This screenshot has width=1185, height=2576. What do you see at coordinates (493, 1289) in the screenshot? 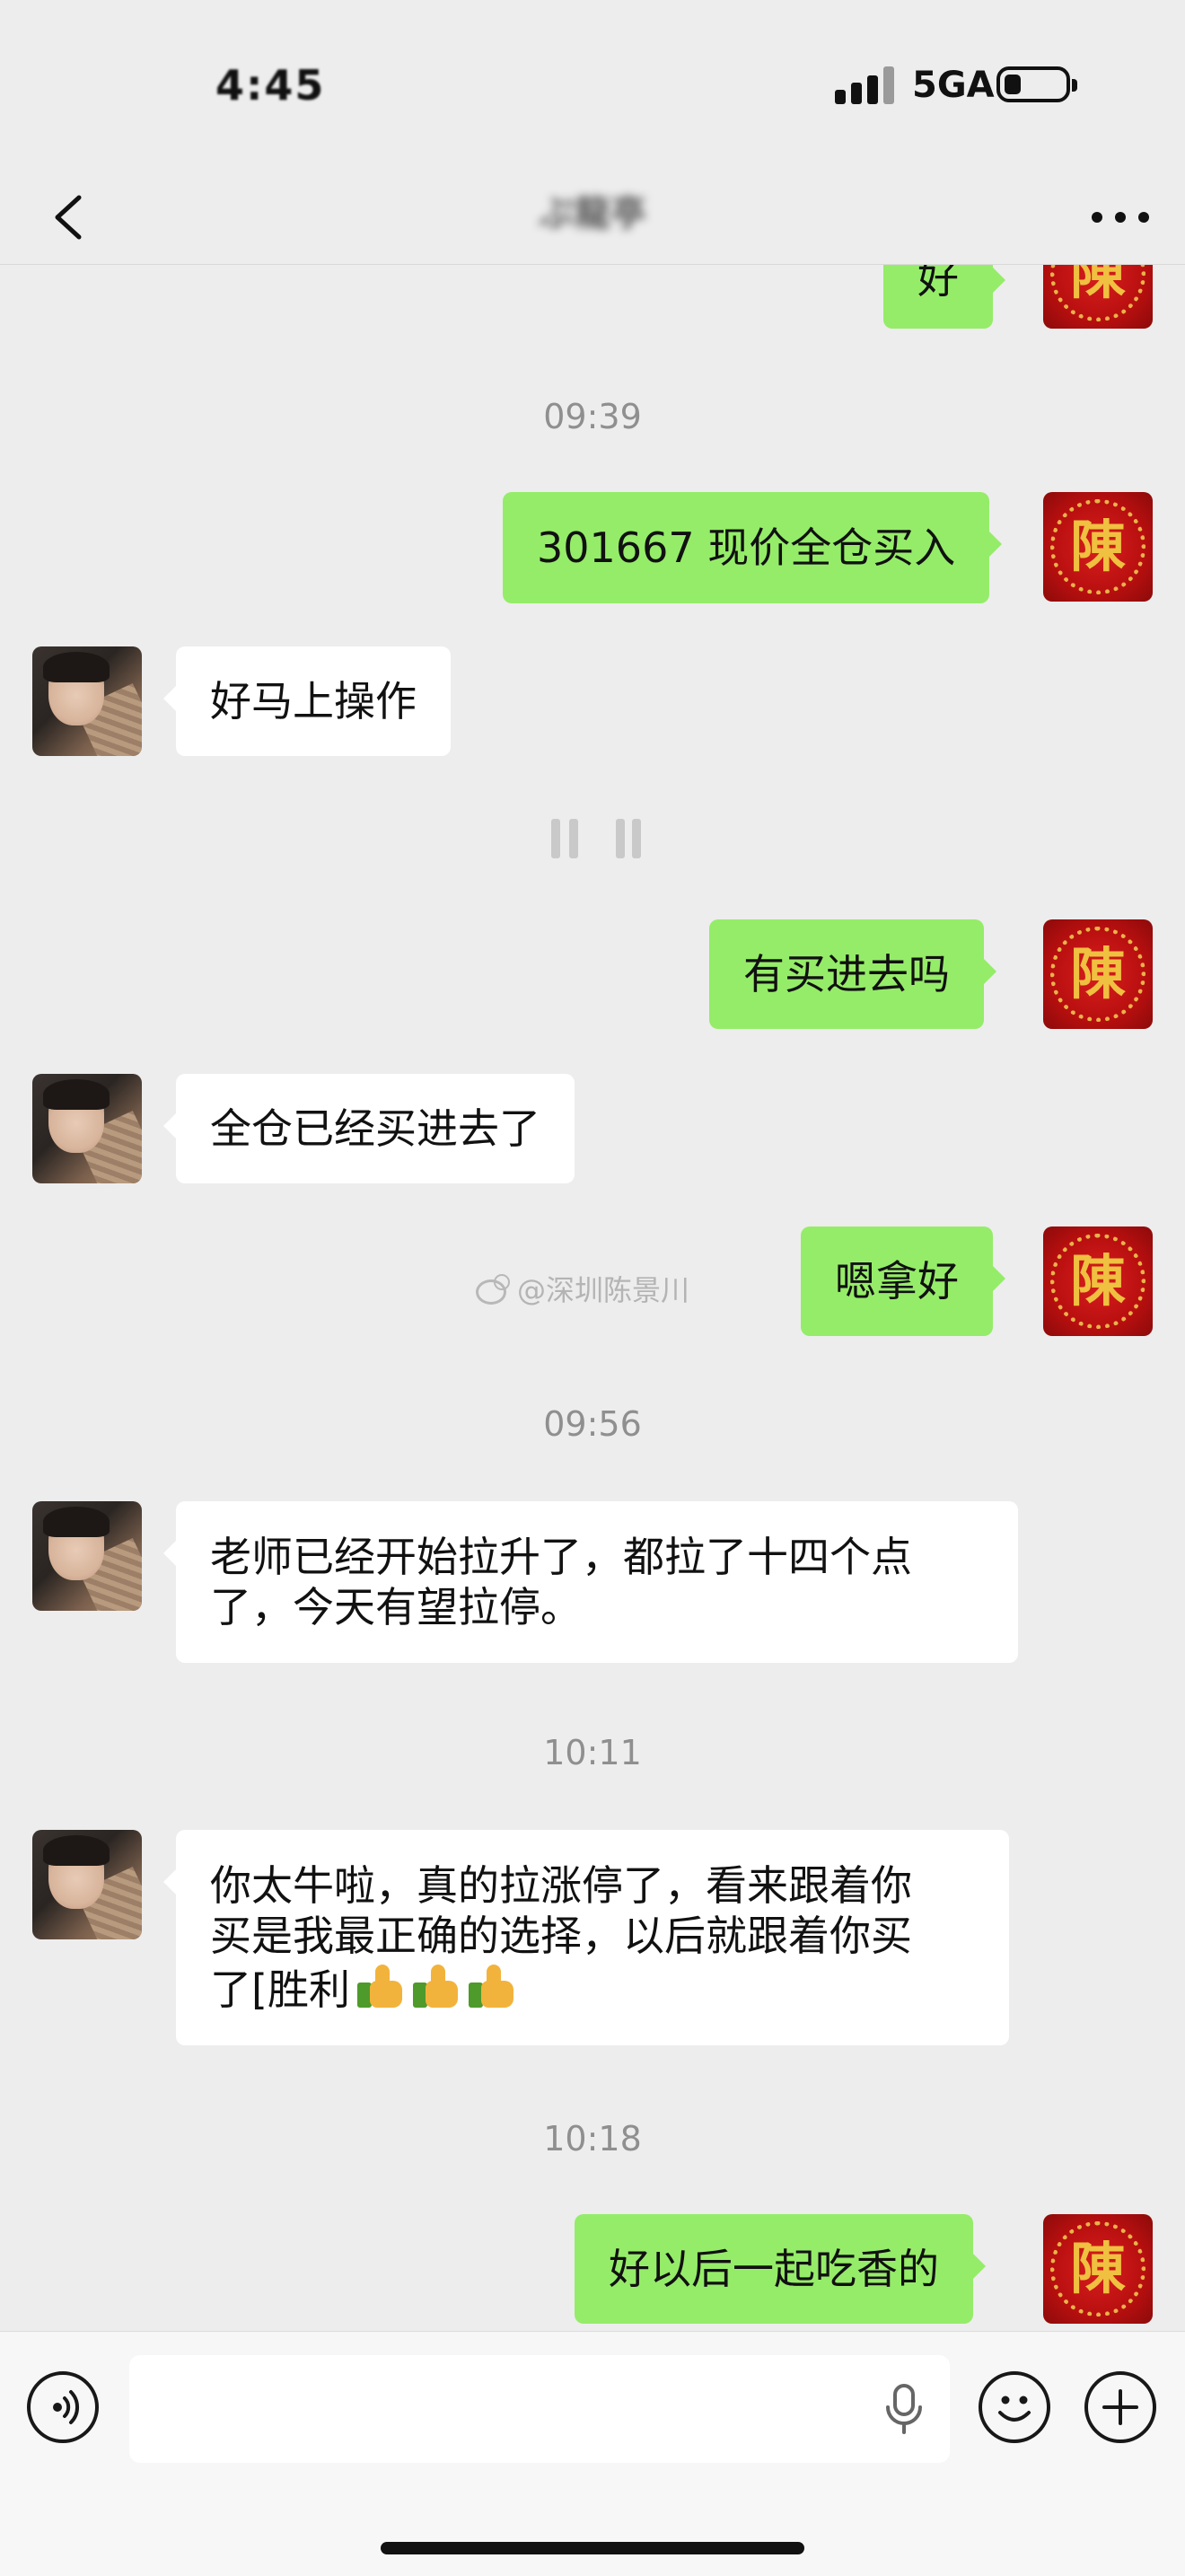
I see `weibo-icon` at bounding box center [493, 1289].